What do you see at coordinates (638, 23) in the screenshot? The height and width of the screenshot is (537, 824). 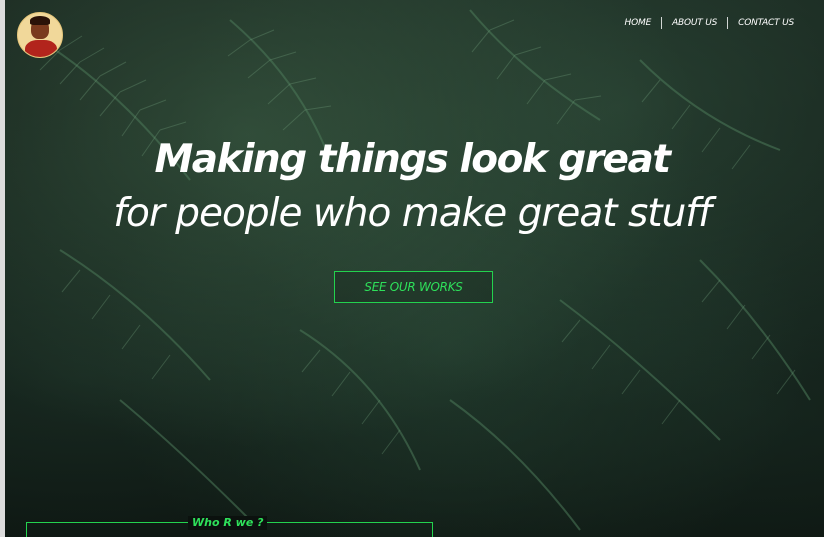 I see `nav-home: HOME` at bounding box center [638, 23].